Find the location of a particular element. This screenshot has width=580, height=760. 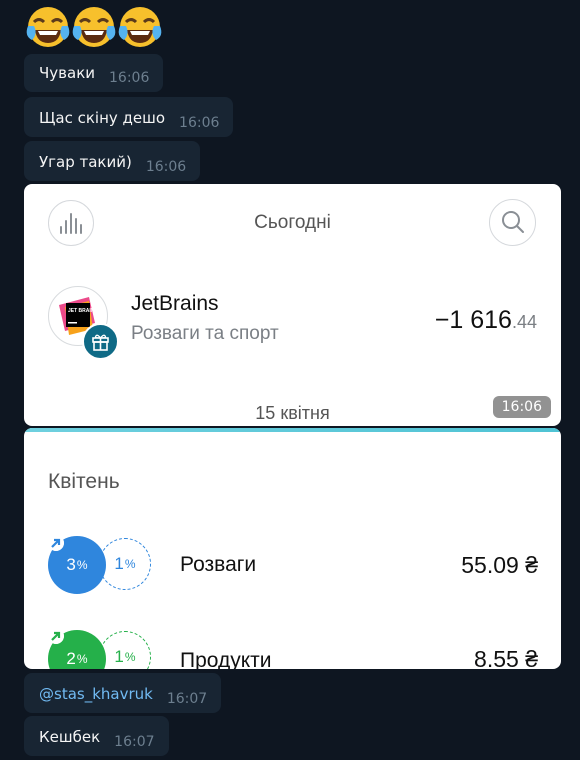

category-amount: 55.09 ₴ is located at coordinates (499, 565).